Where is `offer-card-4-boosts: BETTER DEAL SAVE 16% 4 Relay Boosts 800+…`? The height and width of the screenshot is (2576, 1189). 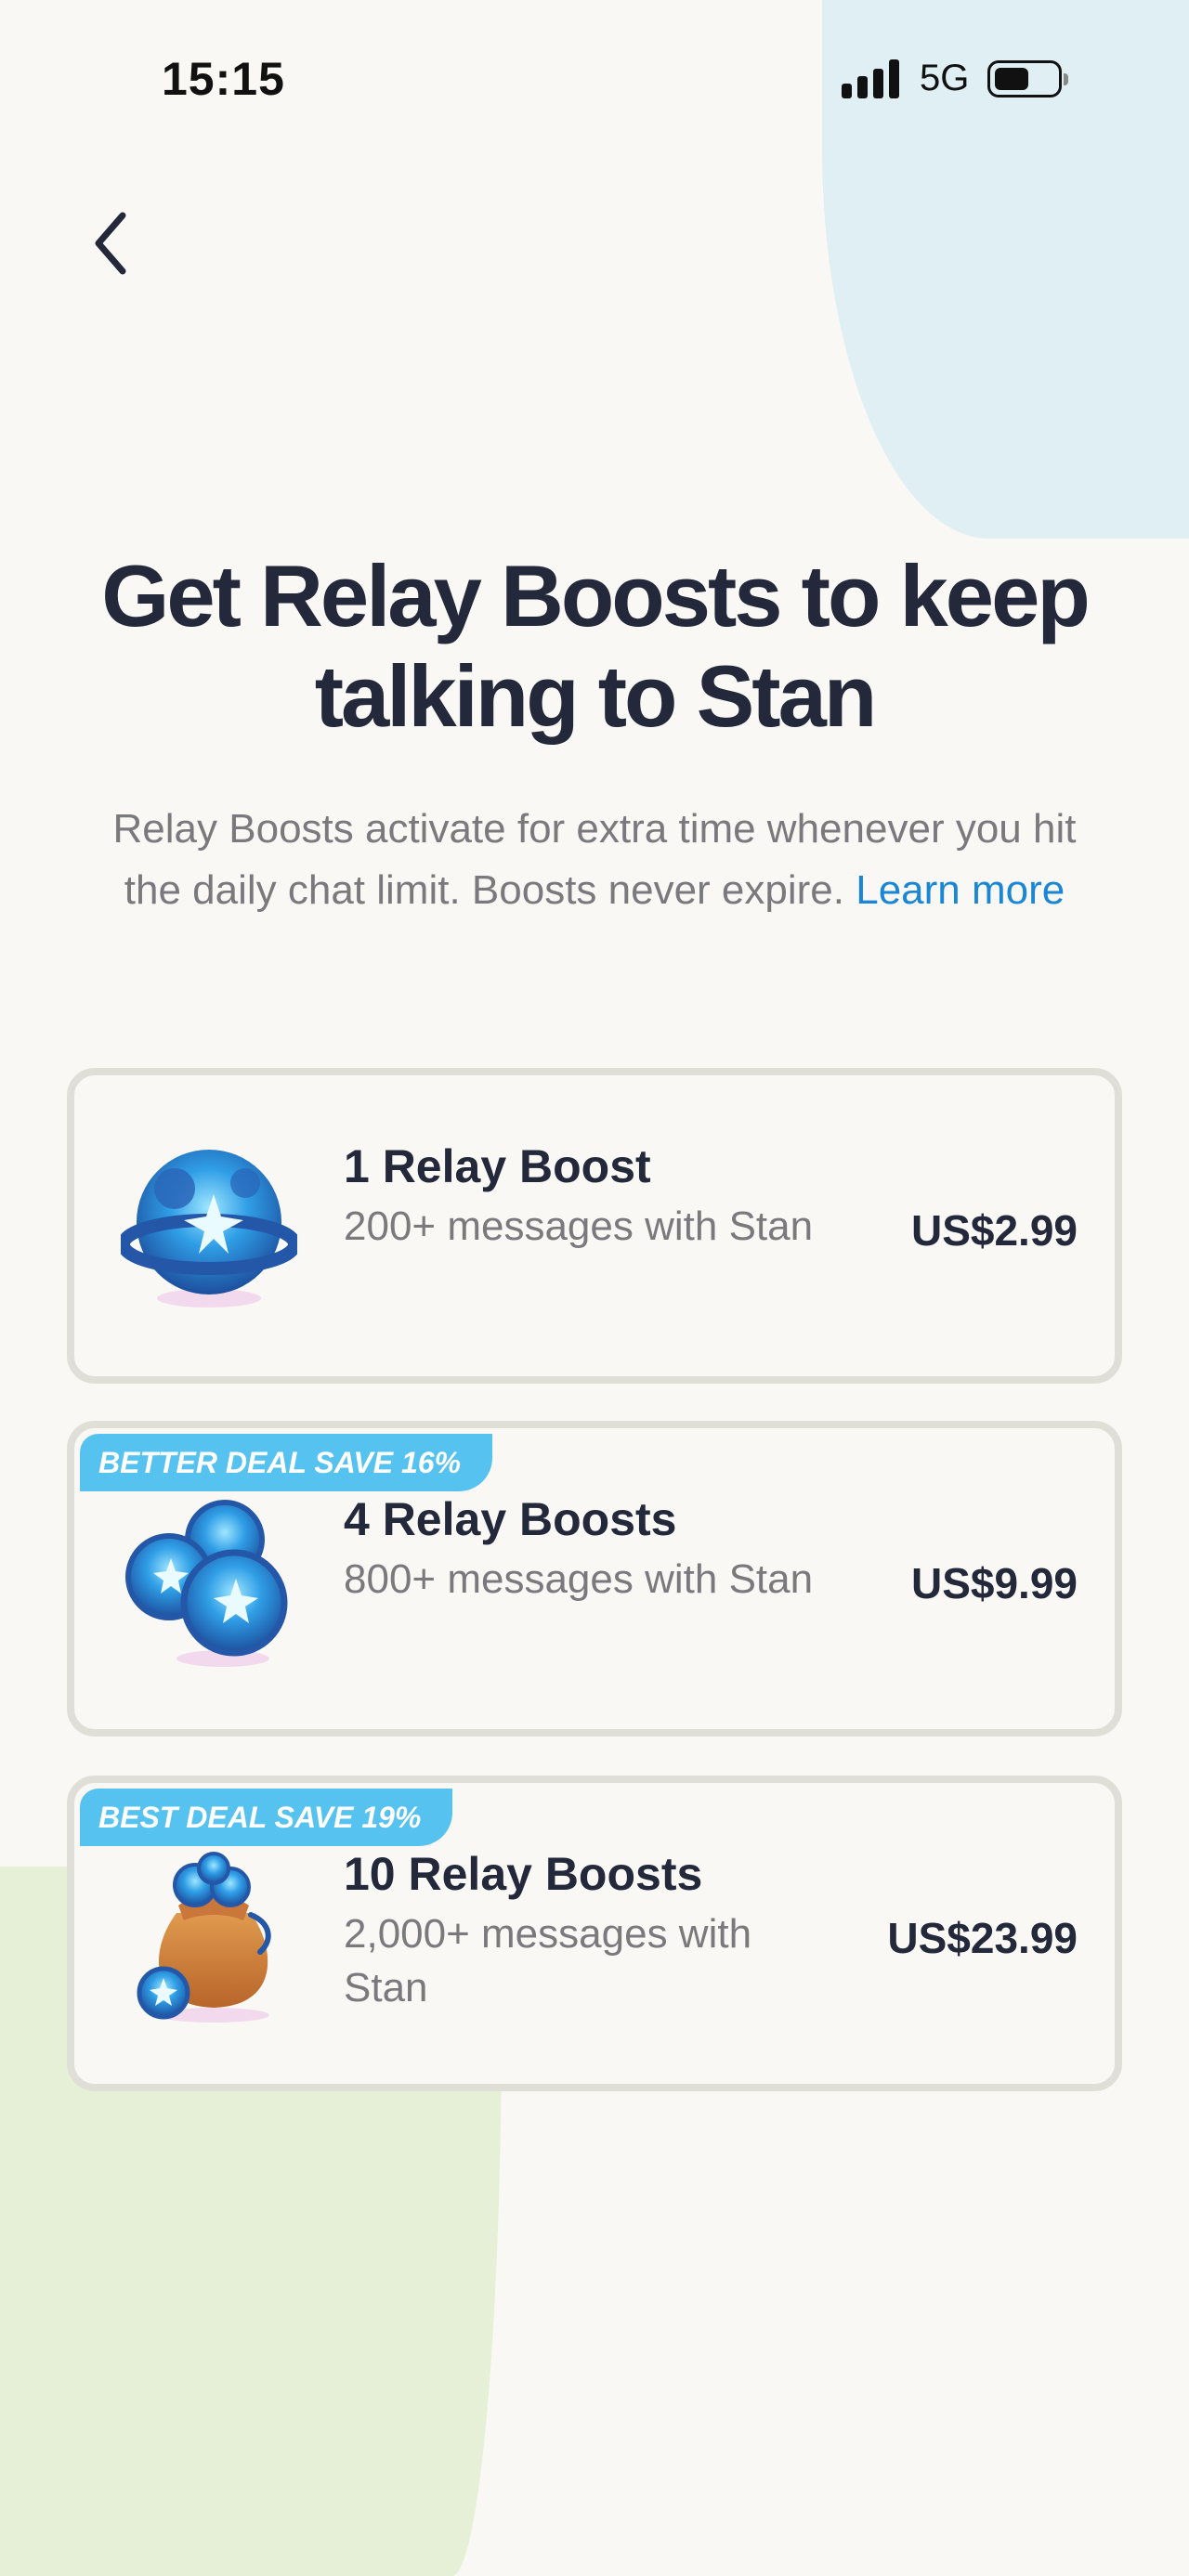
offer-card-4-boosts: BETTER DEAL SAVE 16% 4 Relay Boosts 800+… is located at coordinates (594, 1579).